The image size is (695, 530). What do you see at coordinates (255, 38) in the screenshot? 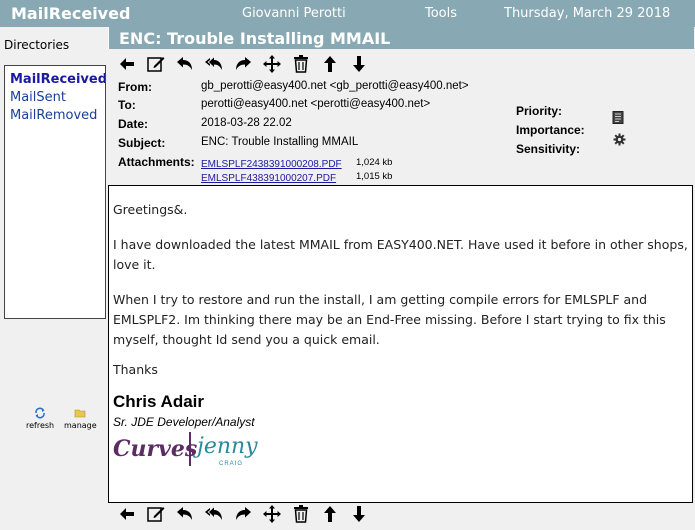
I see `message-title: ENC: Trouble Installing MMAIL` at bounding box center [255, 38].